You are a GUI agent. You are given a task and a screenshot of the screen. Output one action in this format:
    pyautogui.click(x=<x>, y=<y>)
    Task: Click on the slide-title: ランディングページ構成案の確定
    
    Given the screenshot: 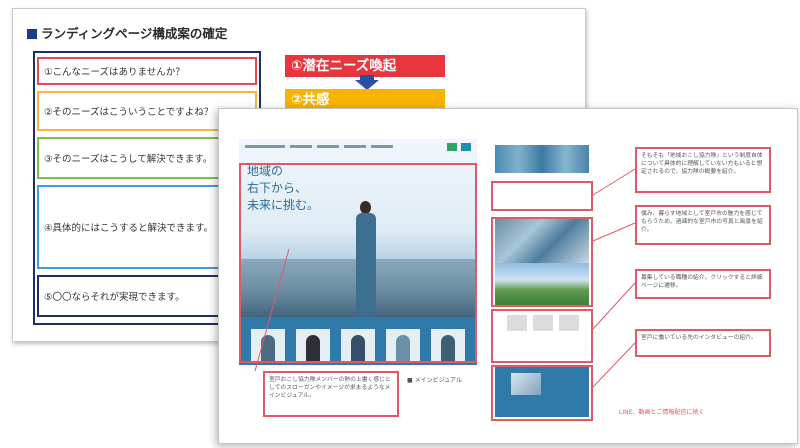 What is the action you would take?
    pyautogui.click(x=127, y=32)
    